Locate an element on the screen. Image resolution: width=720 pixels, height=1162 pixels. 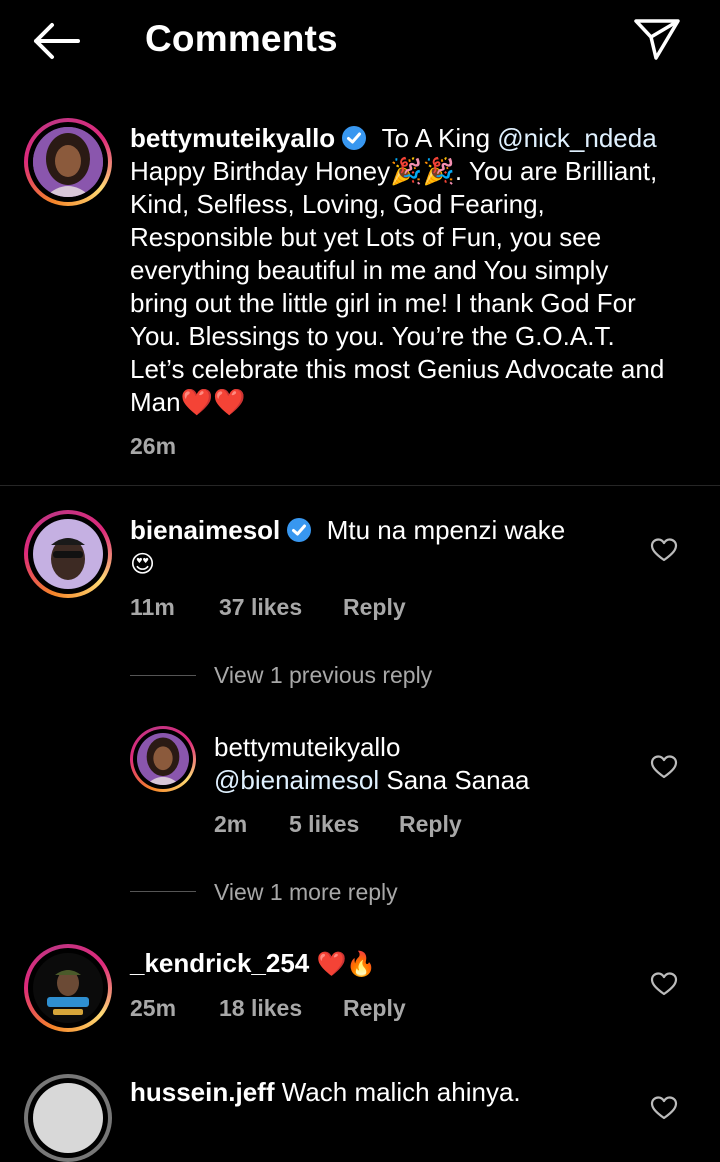
reply-likes: 5 likes is located at coordinates (324, 824).